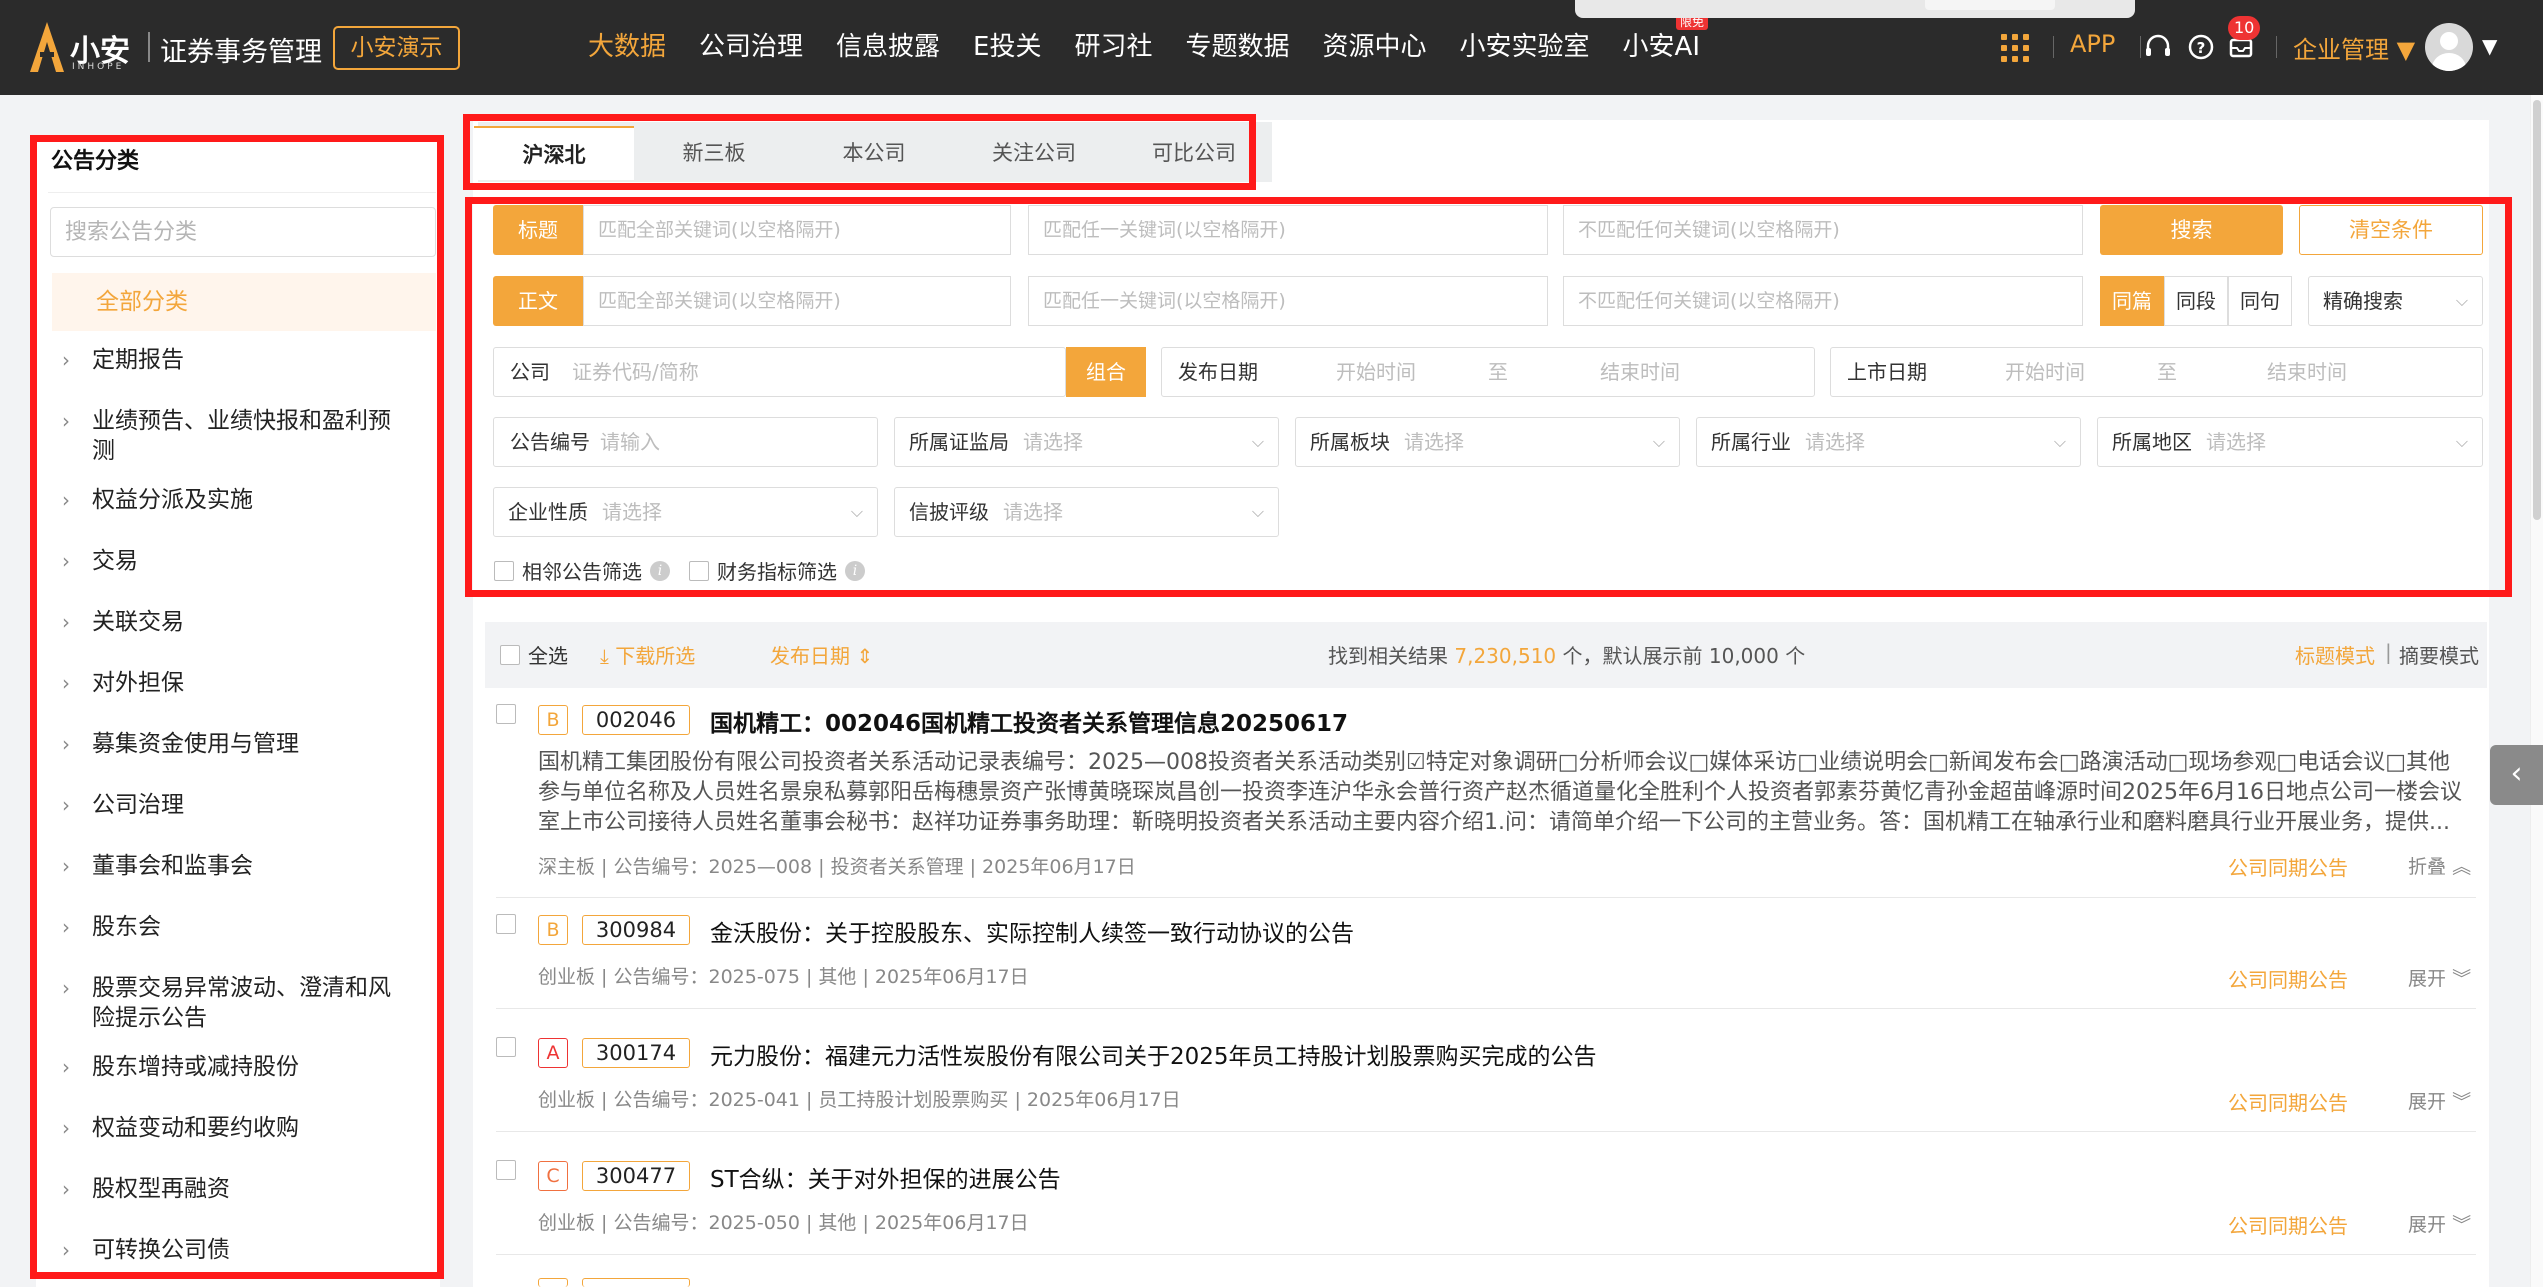  What do you see at coordinates (636, 1053) in the screenshot?
I see `stock-code: 300174` at bounding box center [636, 1053].